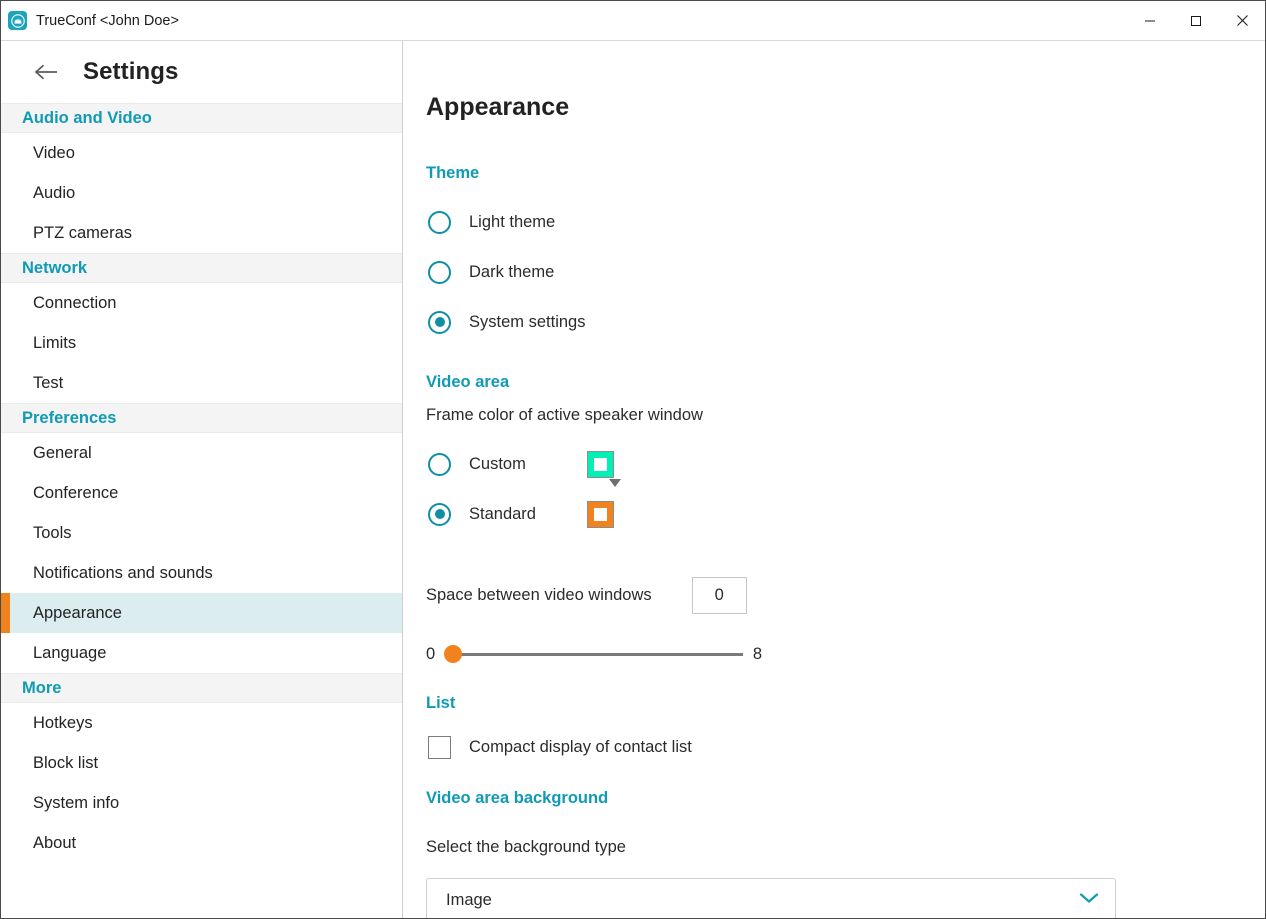 This screenshot has height=919, width=1266. I want to click on radio-system-settings: System settings, so click(845, 322).